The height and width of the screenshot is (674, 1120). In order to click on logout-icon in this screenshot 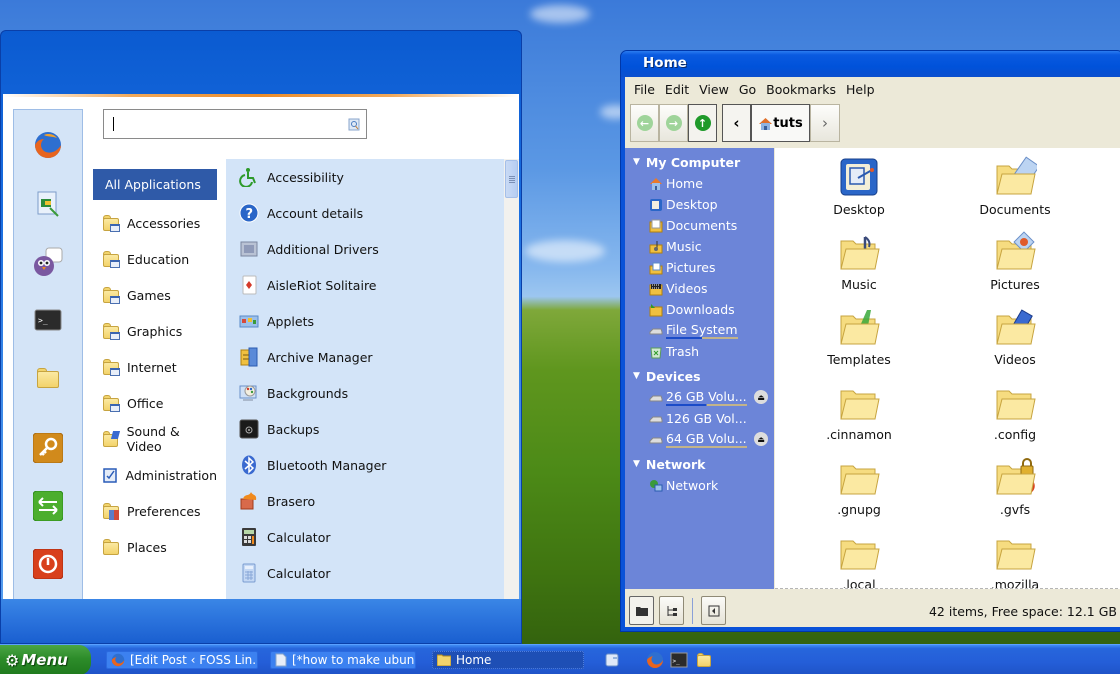, I will do `click(48, 506)`.